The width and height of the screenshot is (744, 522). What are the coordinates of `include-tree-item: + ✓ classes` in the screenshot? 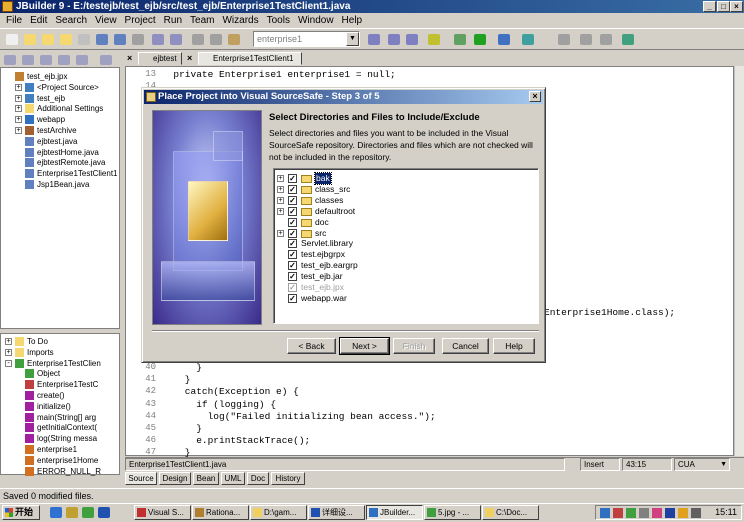 It's located at (405, 200).